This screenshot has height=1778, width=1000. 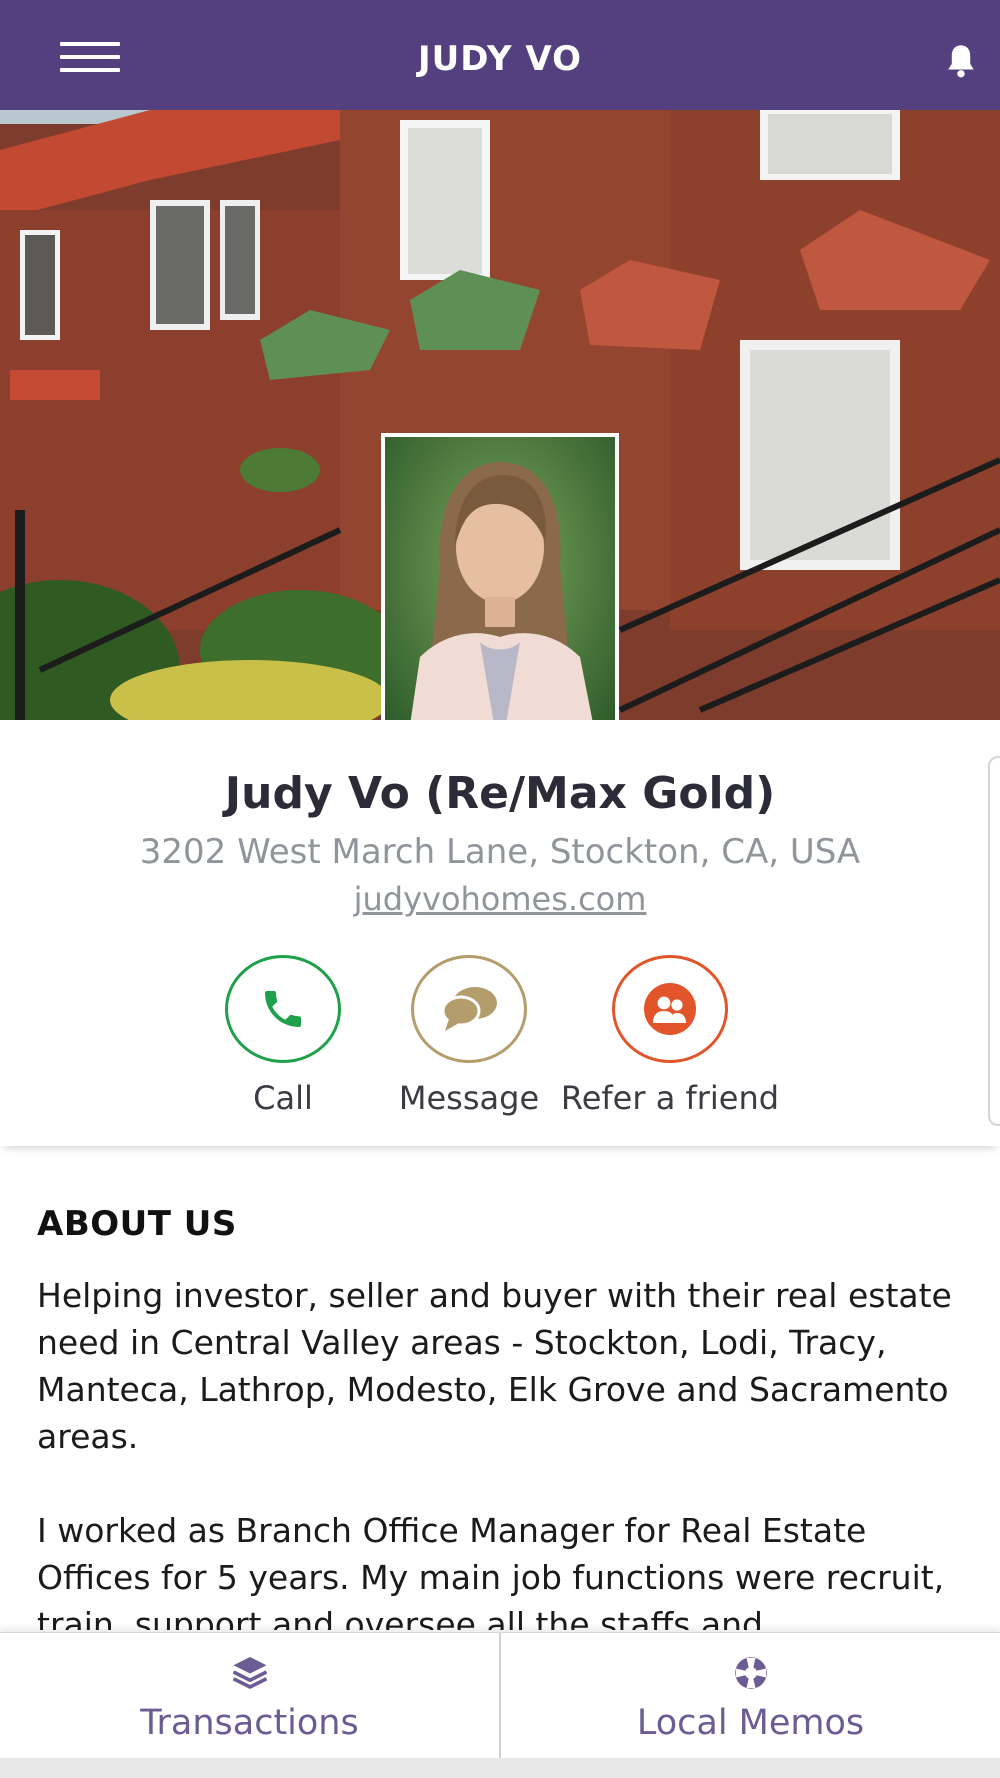 I want to click on tab-local-memos: Local Memos, so click(x=750, y=1696).